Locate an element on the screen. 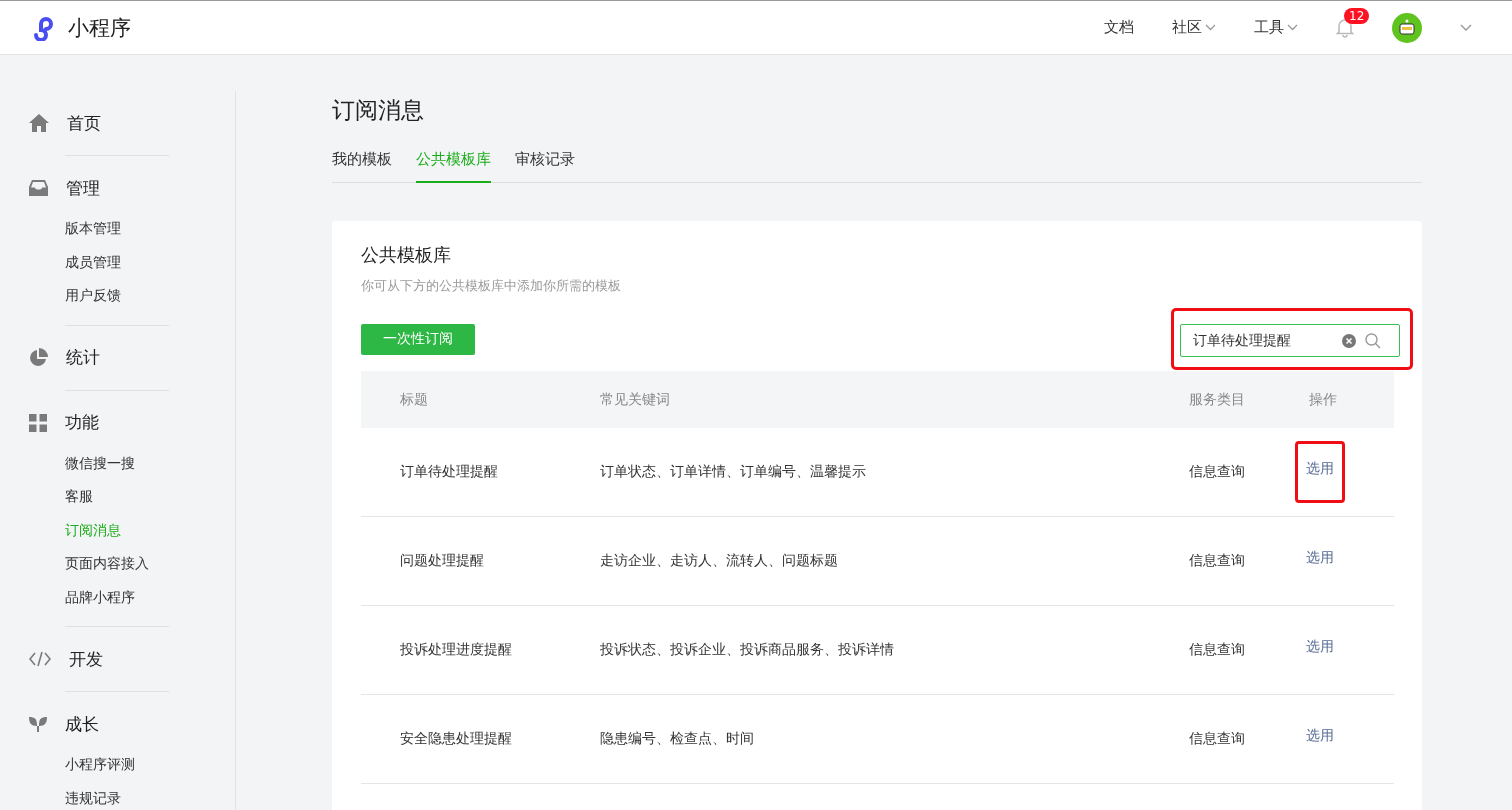  table-cell-text: 走访企业、走访人、流转人、问题标题 is located at coordinates (719, 561).